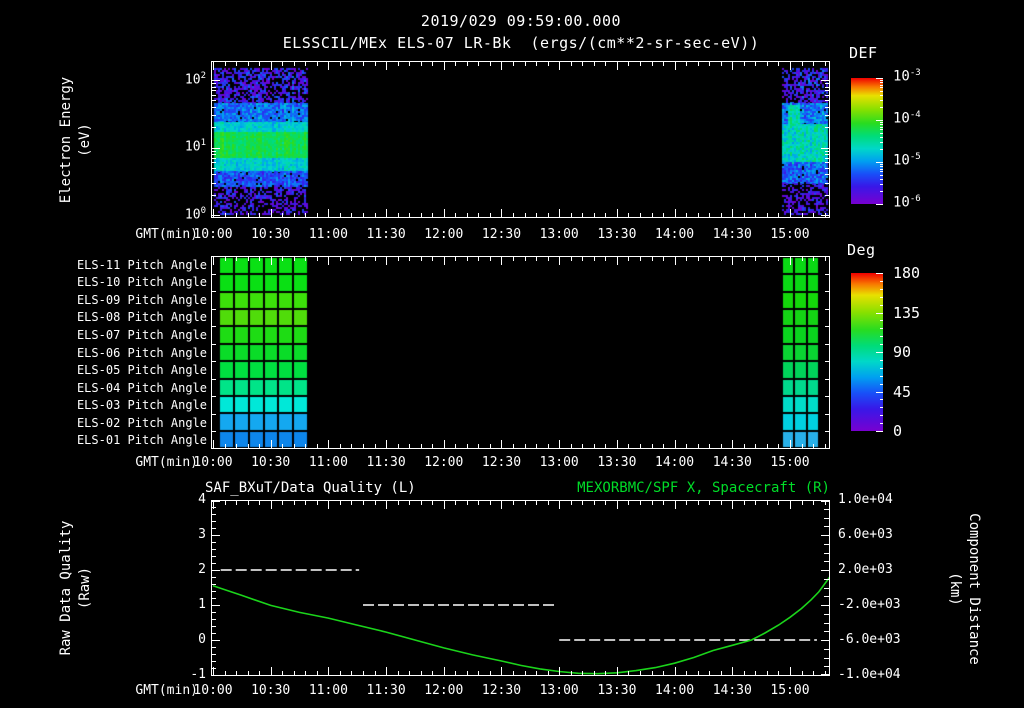  Describe the element at coordinates (202, 604) in the screenshot. I see `panel3-left-tick-label: 1` at that location.